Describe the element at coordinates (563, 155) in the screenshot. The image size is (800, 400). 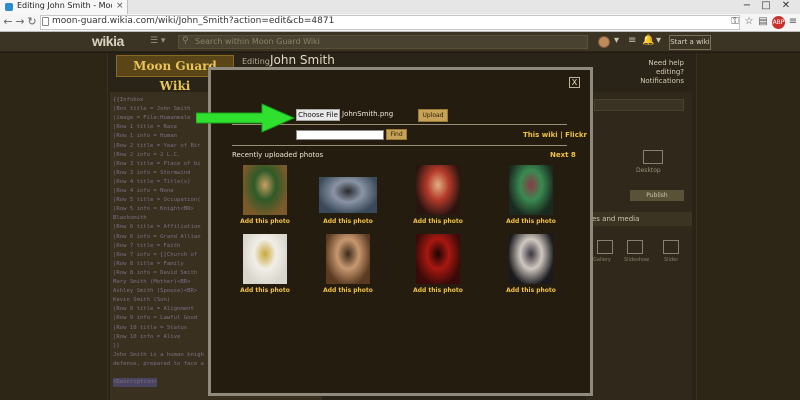
I see `next-8-link: Next 8` at that location.